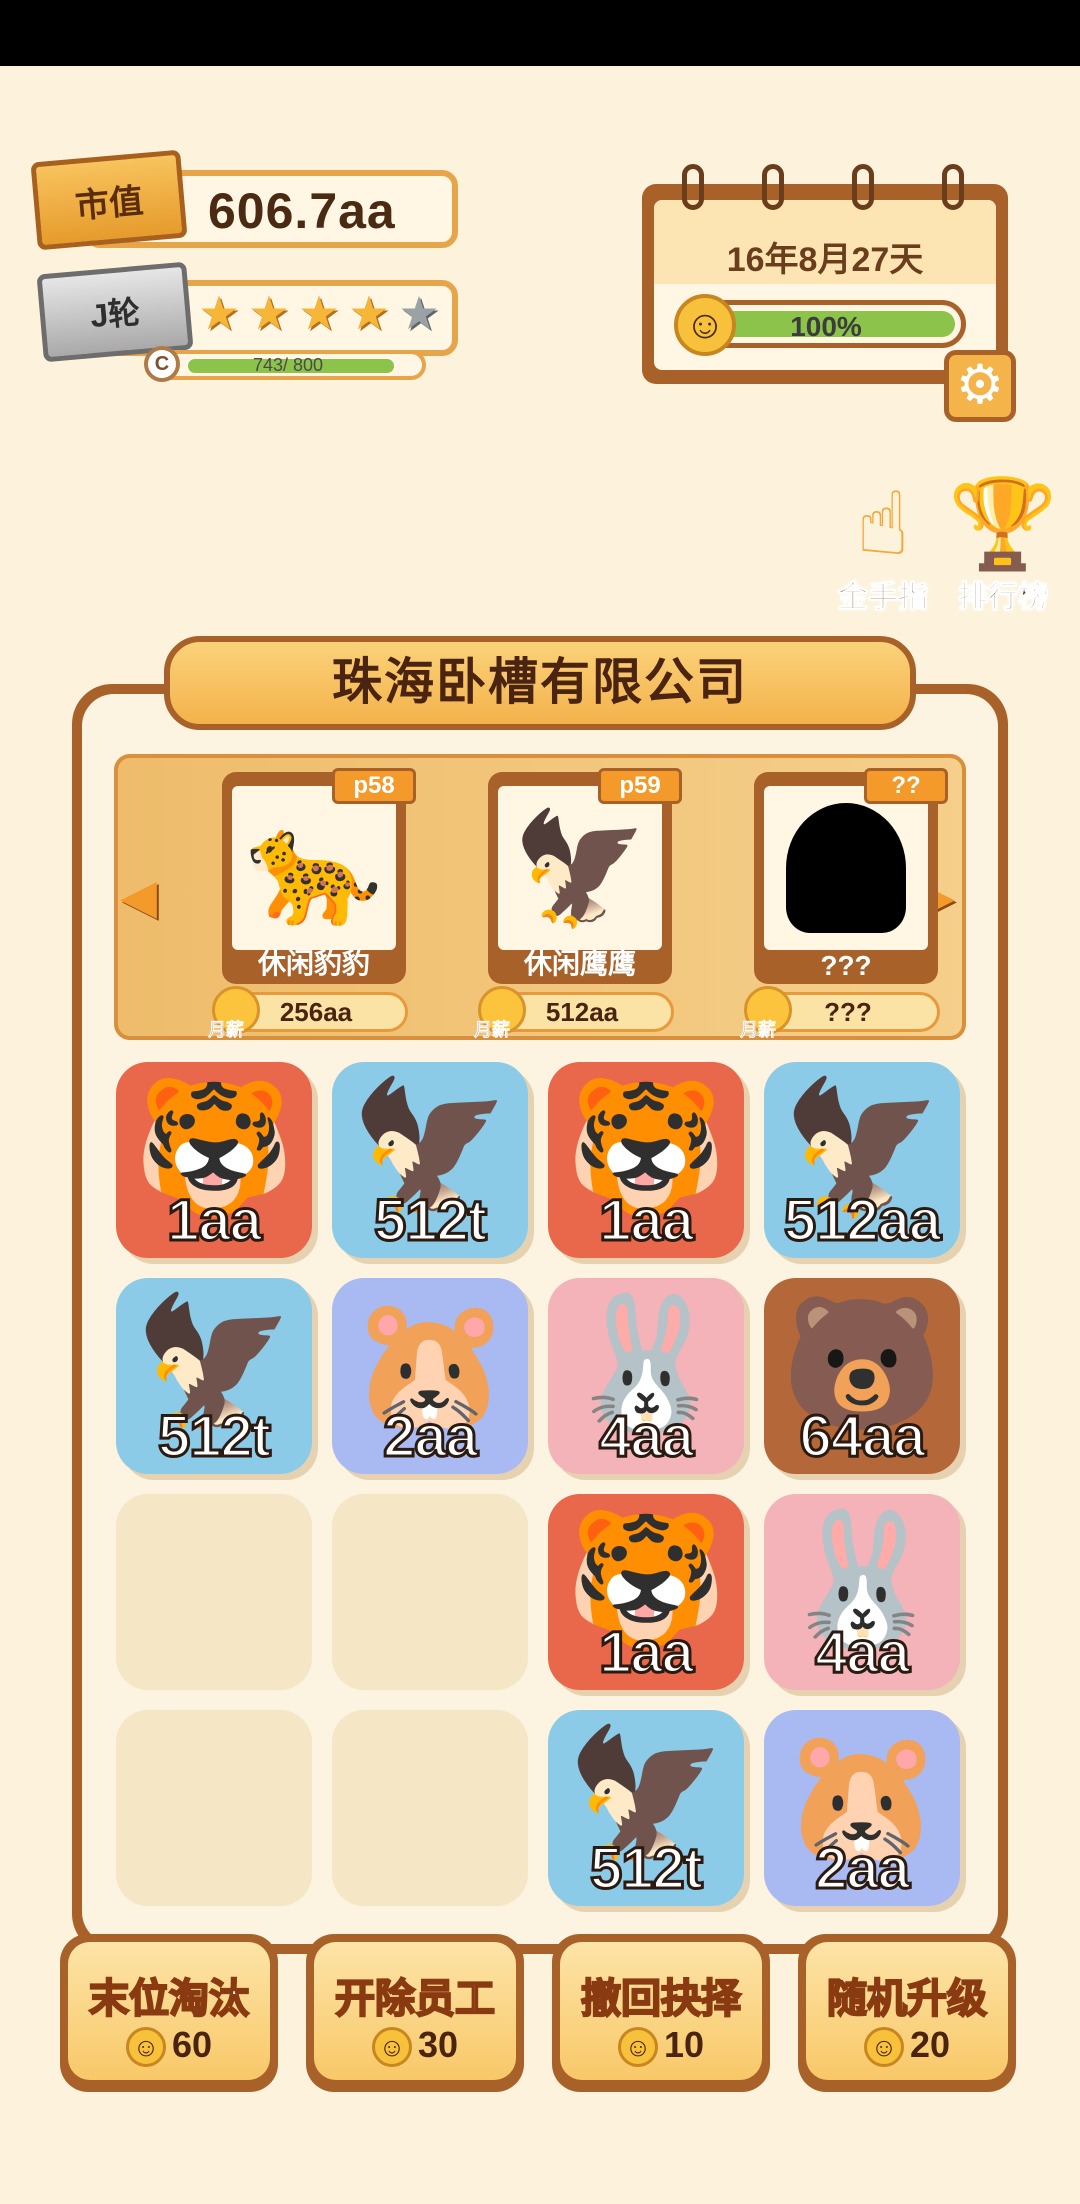  I want to click on action-button: 开除员工 ☺ 30, so click(415, 2013).